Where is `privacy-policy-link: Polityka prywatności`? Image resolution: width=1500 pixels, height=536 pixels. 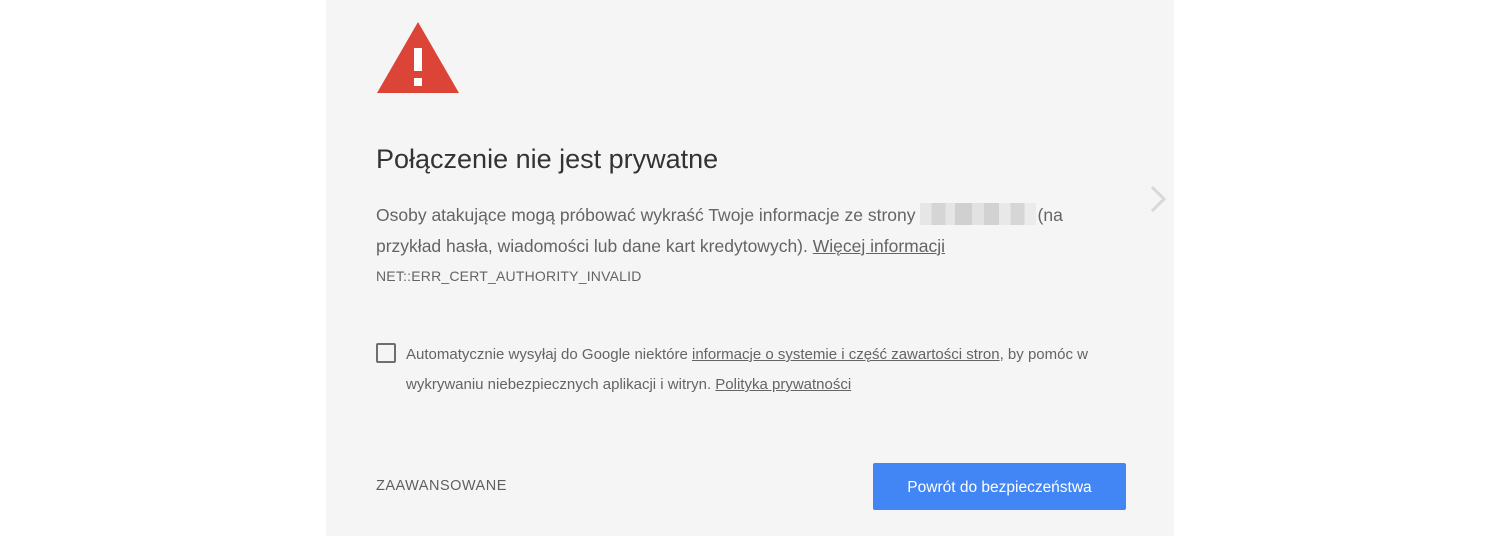
privacy-policy-link: Polityka prywatności is located at coordinates (783, 384).